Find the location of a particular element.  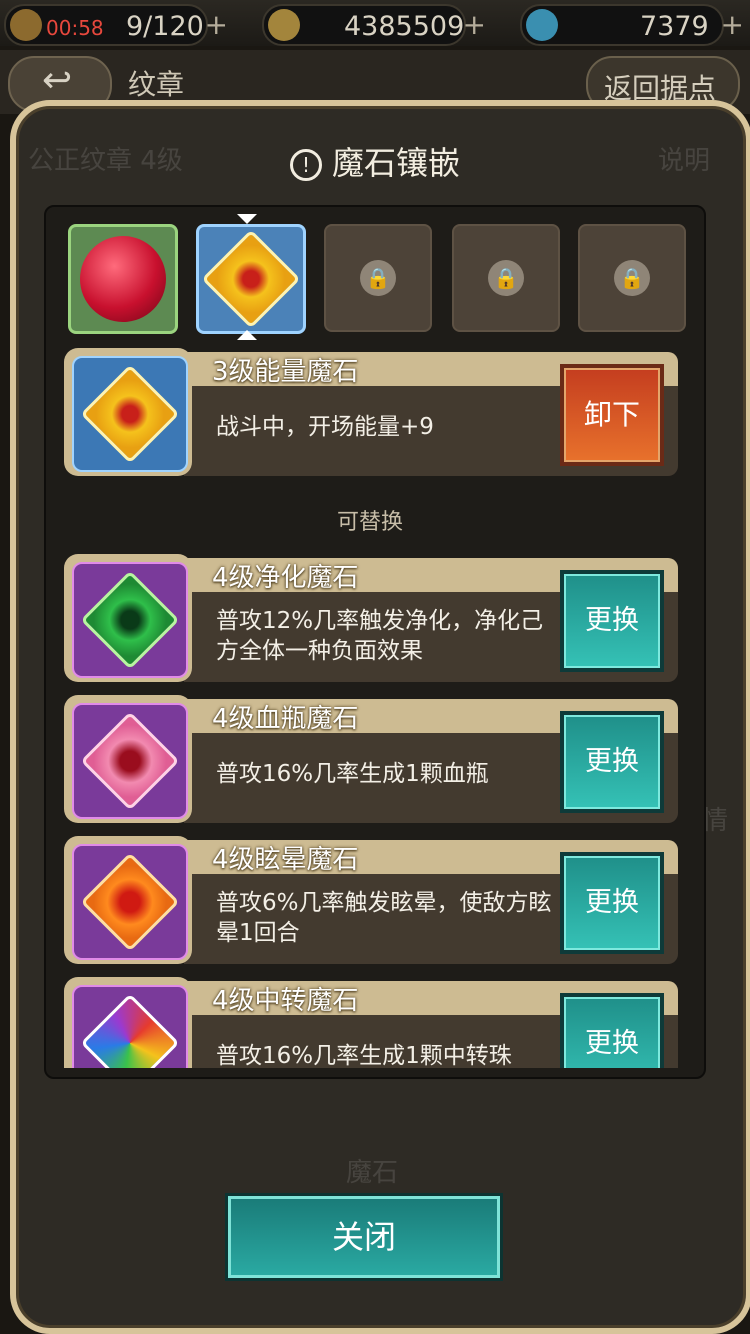

gem-description: 普攻16%几率生成1颗血瓶 is located at coordinates (352, 774).